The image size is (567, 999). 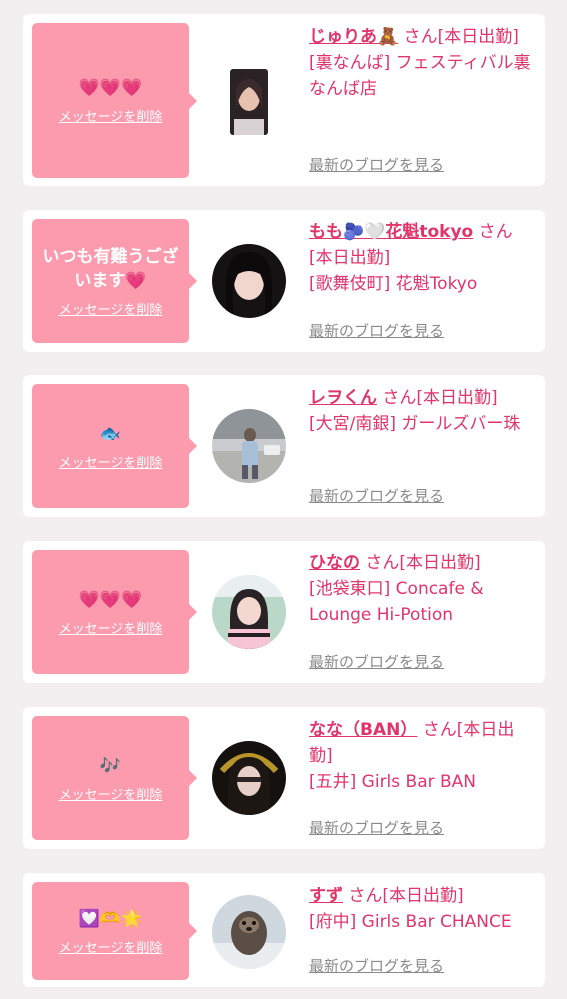 I want to click on cast-info: すず さん[本日出勤] [府中] Girls Bar CHANCE, so click(x=422, y=909).